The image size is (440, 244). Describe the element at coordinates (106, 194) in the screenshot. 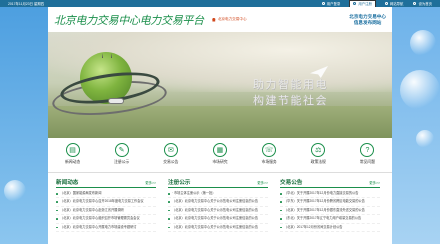

I see `list-item: （北京）国家能源局发布新闻` at that location.